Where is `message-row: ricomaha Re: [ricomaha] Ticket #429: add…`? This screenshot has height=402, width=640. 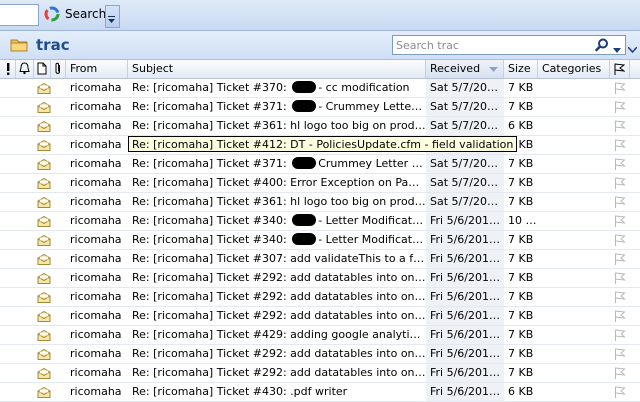
message-row: ricomaha Re: [ricomaha] Ticket #429: add… is located at coordinates (320, 335).